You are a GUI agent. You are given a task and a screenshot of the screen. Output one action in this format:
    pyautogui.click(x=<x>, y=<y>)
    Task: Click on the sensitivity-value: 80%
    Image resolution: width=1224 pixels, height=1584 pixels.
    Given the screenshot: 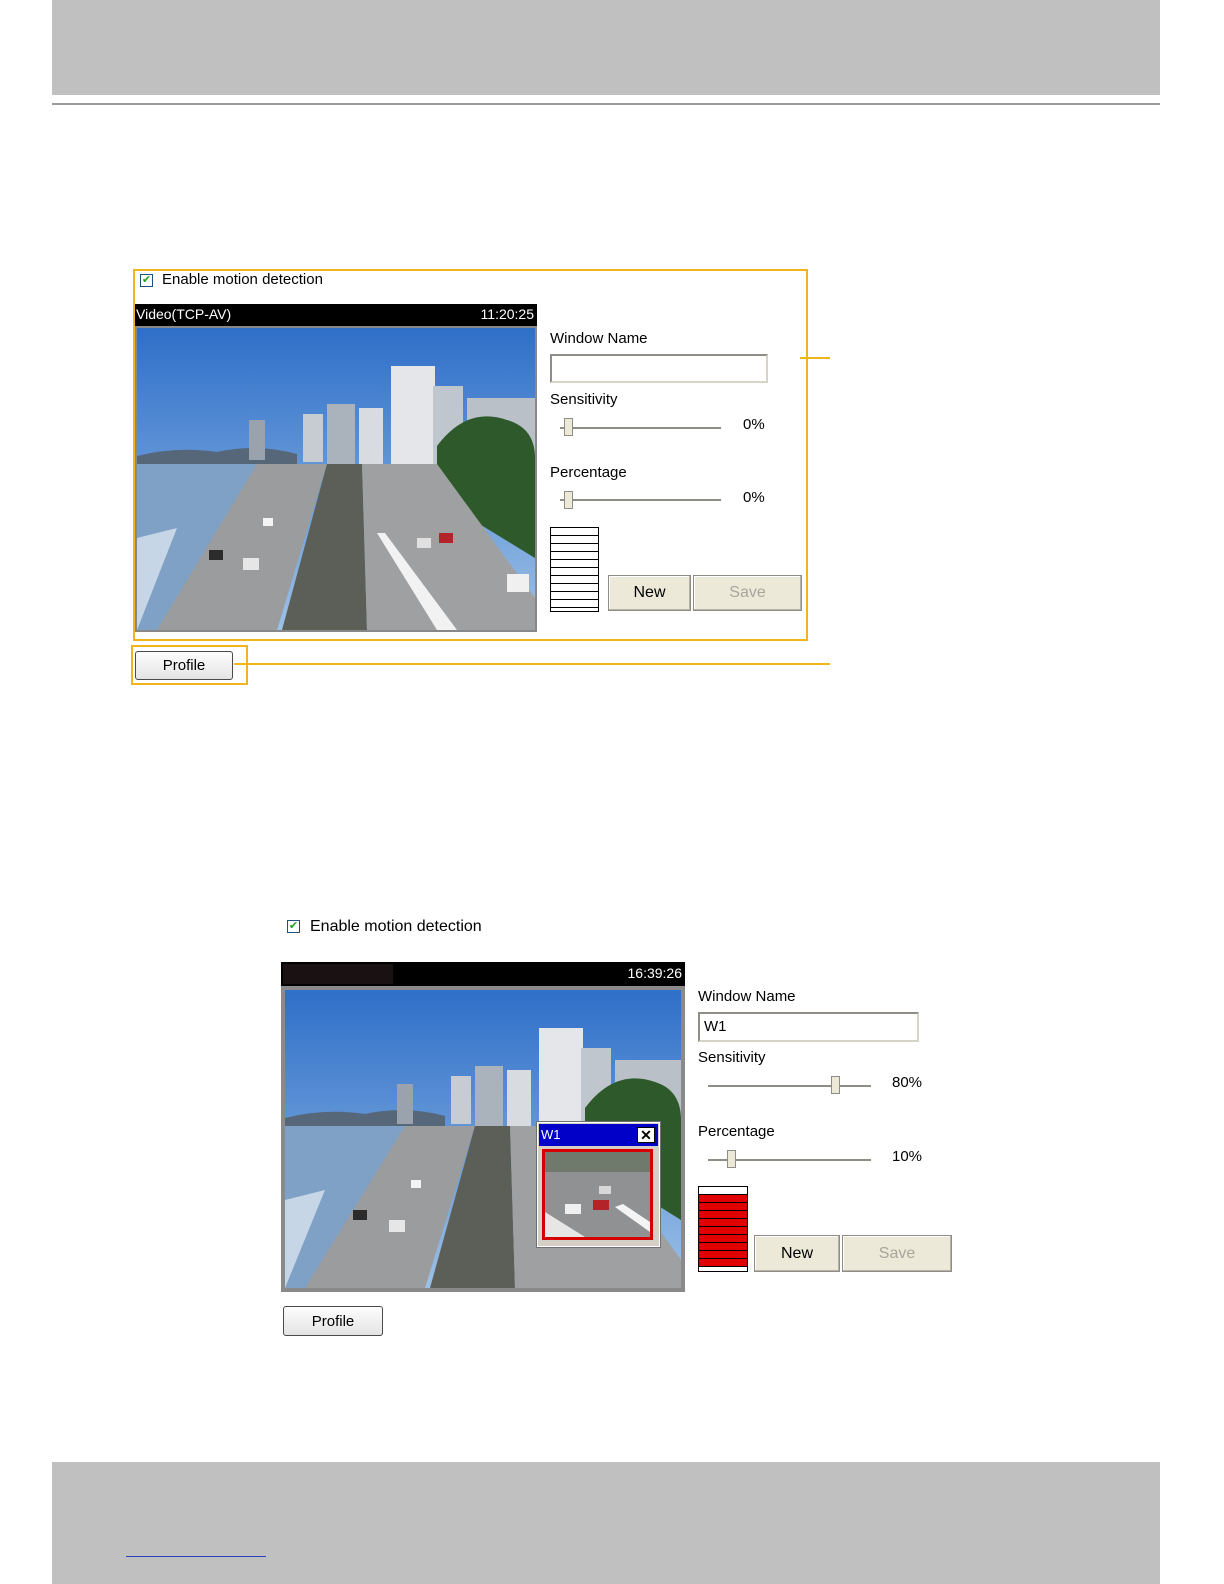 What is the action you would take?
    pyautogui.click(x=907, y=1082)
    